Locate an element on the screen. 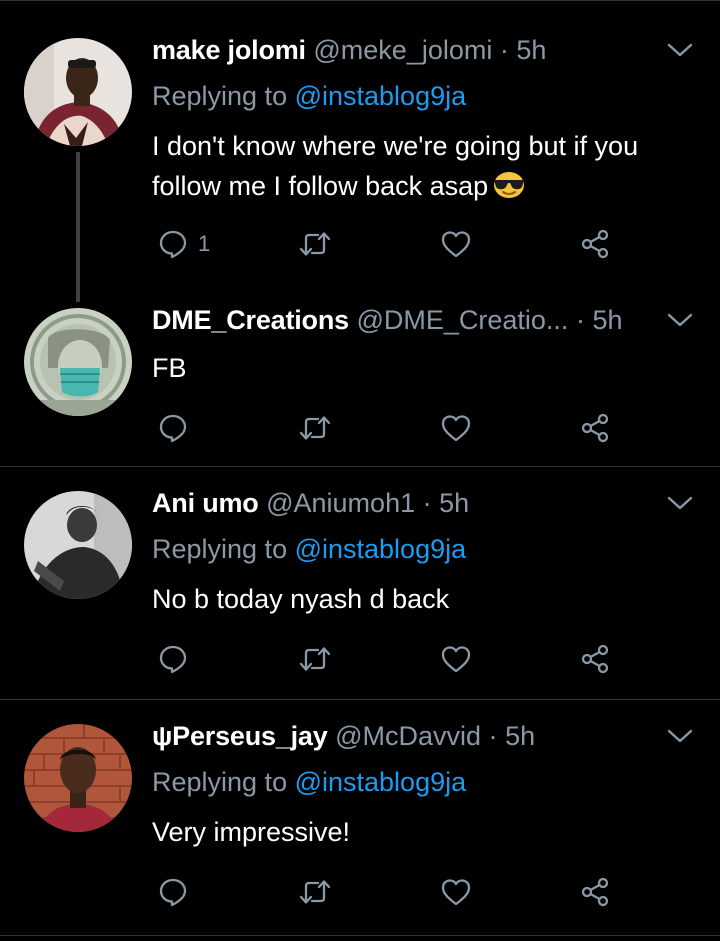 The width and height of the screenshot is (720, 941). reply-button: 1 is located at coordinates (184, 244).